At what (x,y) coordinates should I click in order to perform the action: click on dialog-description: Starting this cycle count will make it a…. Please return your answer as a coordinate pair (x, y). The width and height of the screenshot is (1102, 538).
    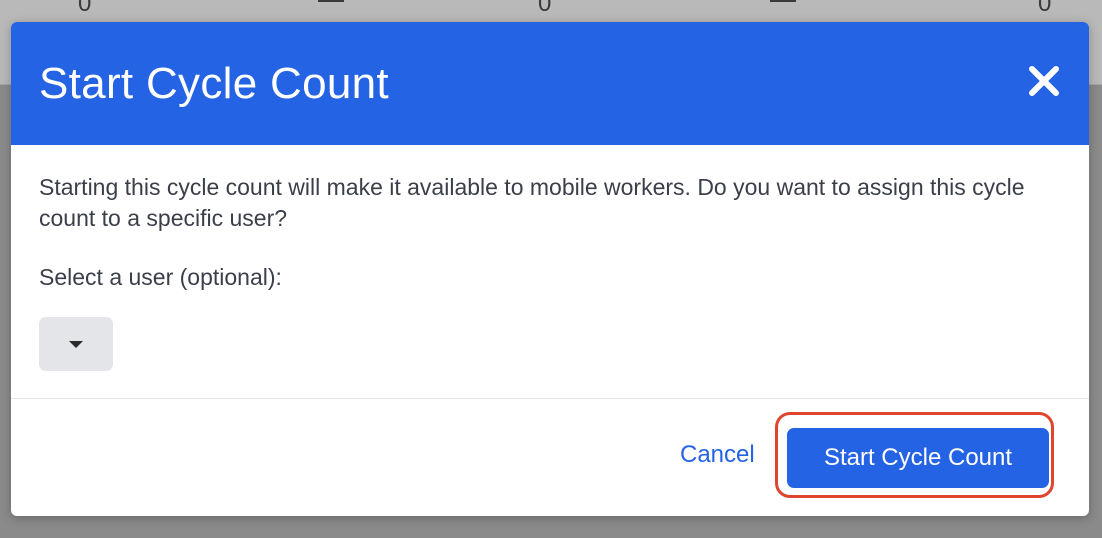
    Looking at the image, I should click on (532, 202).